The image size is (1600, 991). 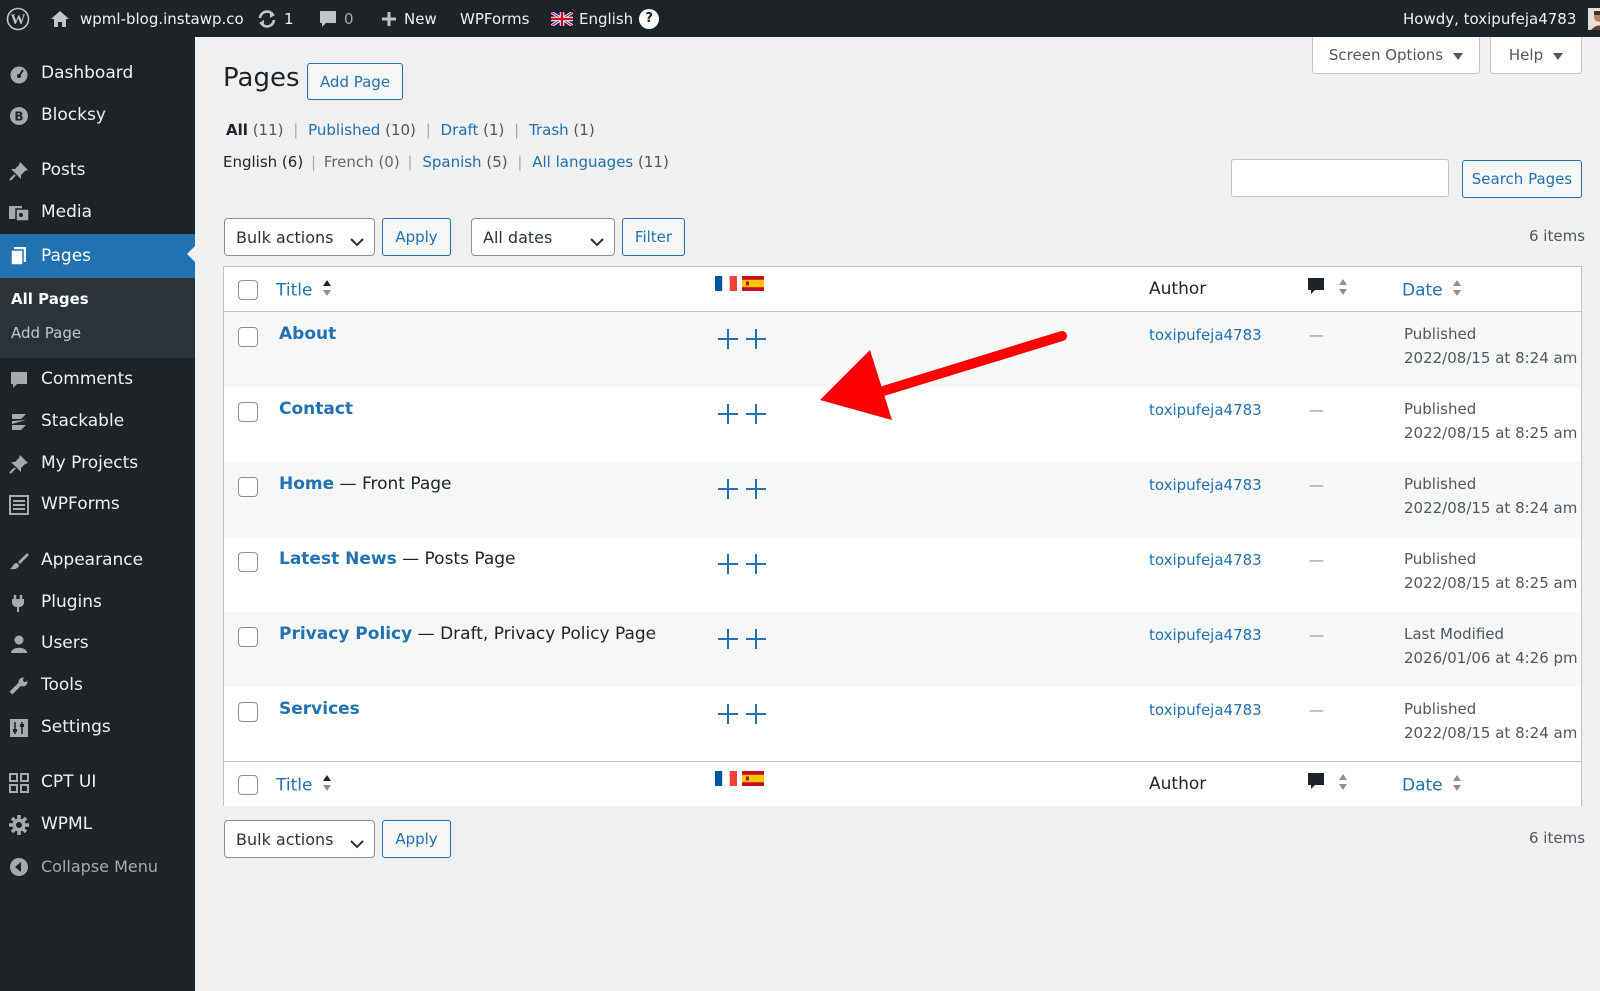 I want to click on help-button: Help, so click(x=1536, y=55).